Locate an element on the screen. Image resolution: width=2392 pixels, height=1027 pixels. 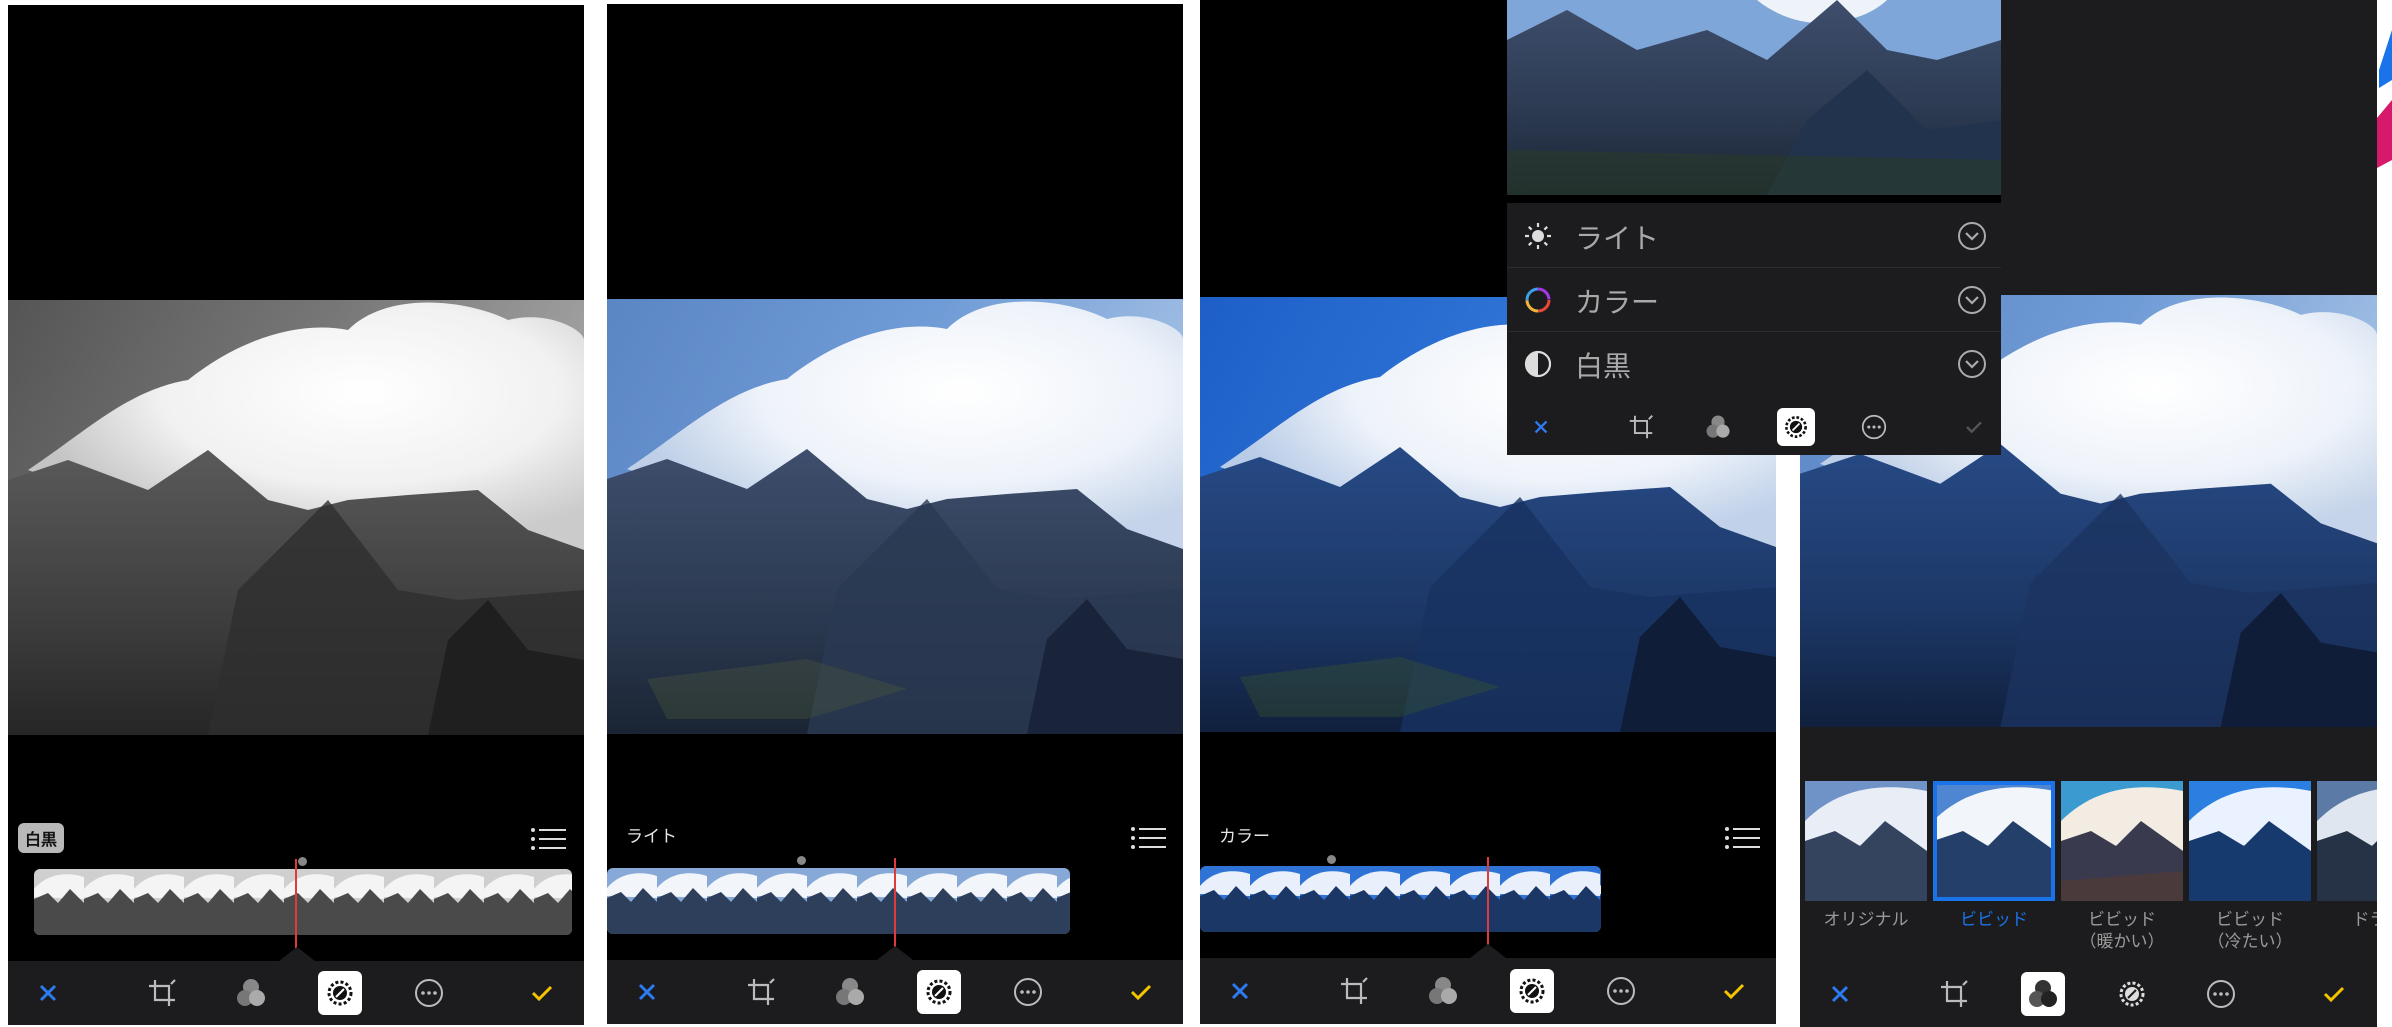
half-circle-icon is located at coordinates (1538, 364).